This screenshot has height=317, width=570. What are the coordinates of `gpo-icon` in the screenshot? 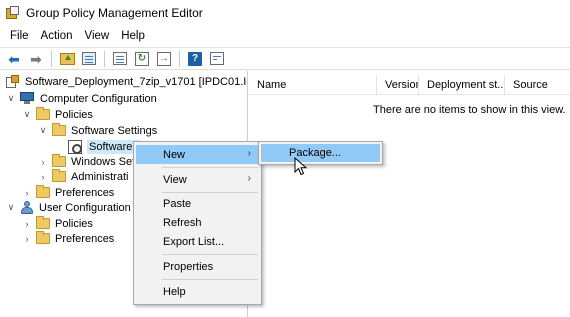 It's located at (13, 81).